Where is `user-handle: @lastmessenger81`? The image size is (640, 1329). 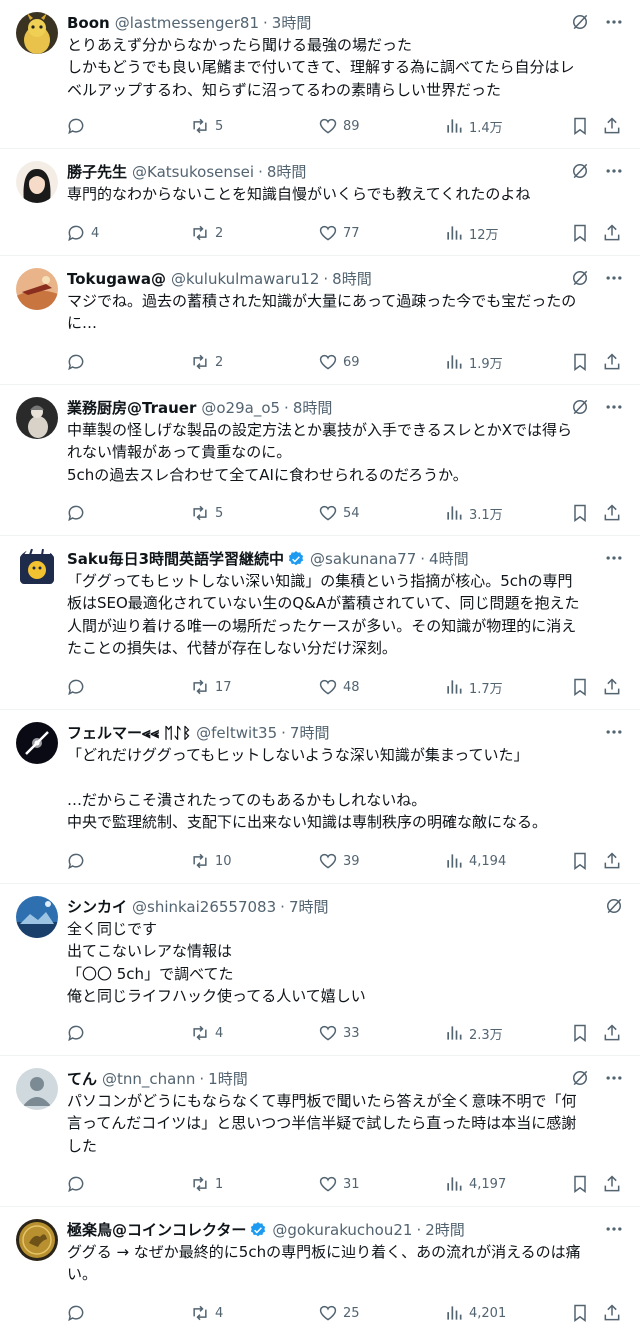 user-handle: @lastmessenger81 is located at coordinates (187, 23).